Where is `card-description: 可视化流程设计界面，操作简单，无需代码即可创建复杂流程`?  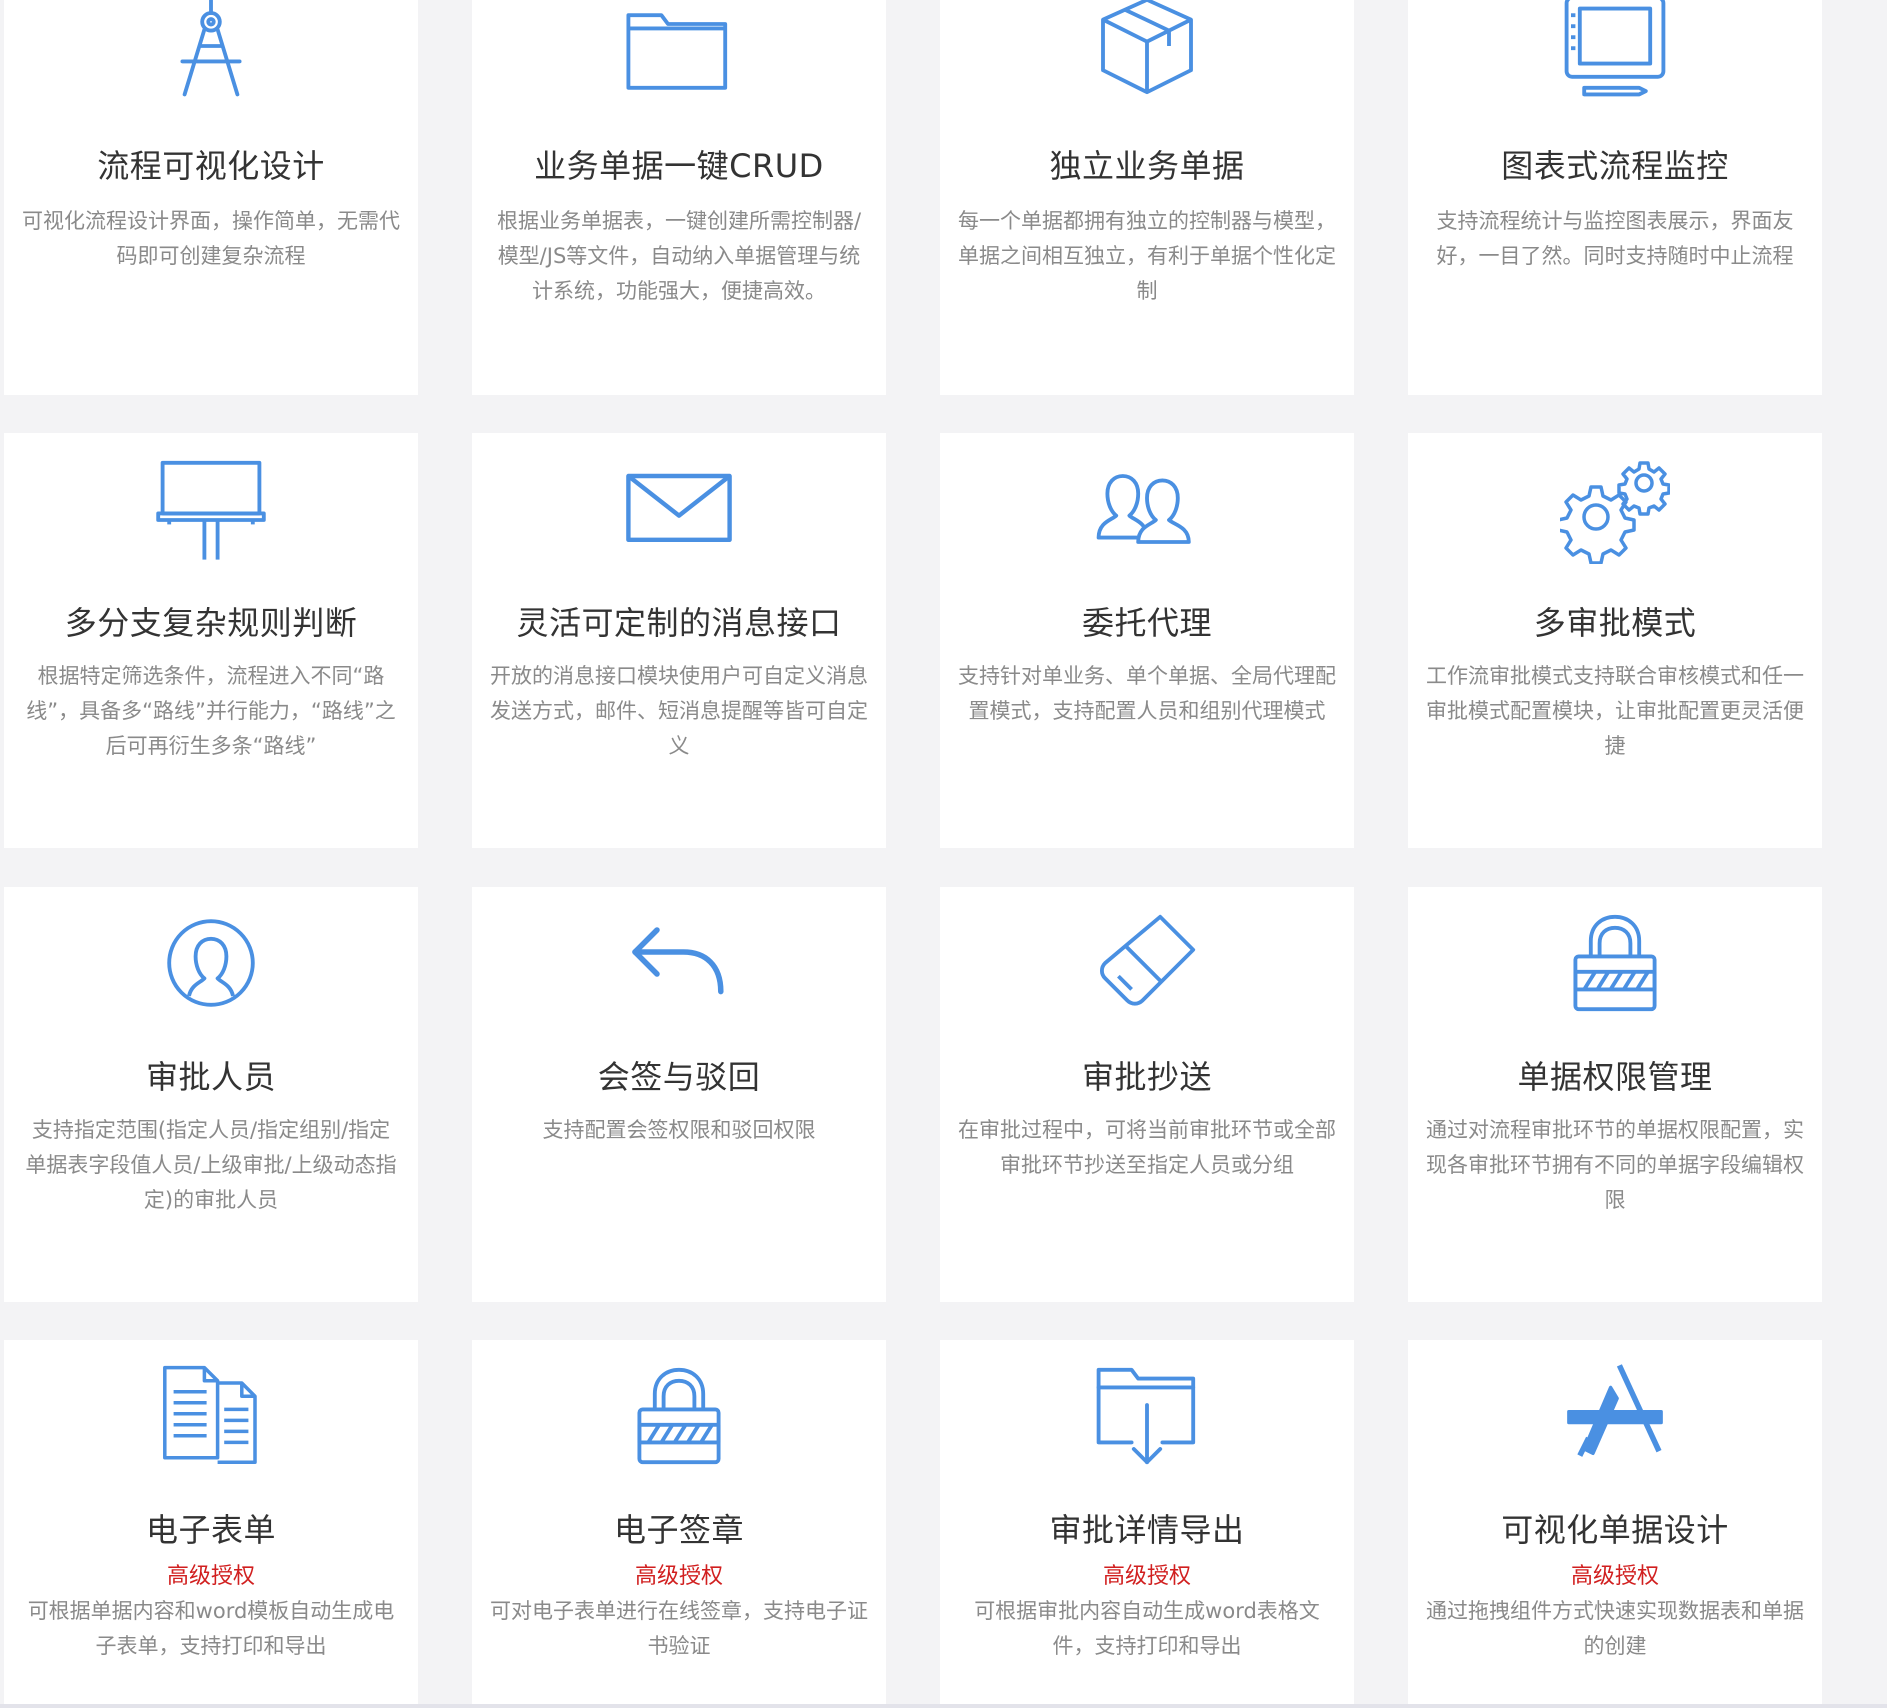 card-description: 可视化流程设计界面，操作简单，无需代码即可创建复杂流程 is located at coordinates (211, 238).